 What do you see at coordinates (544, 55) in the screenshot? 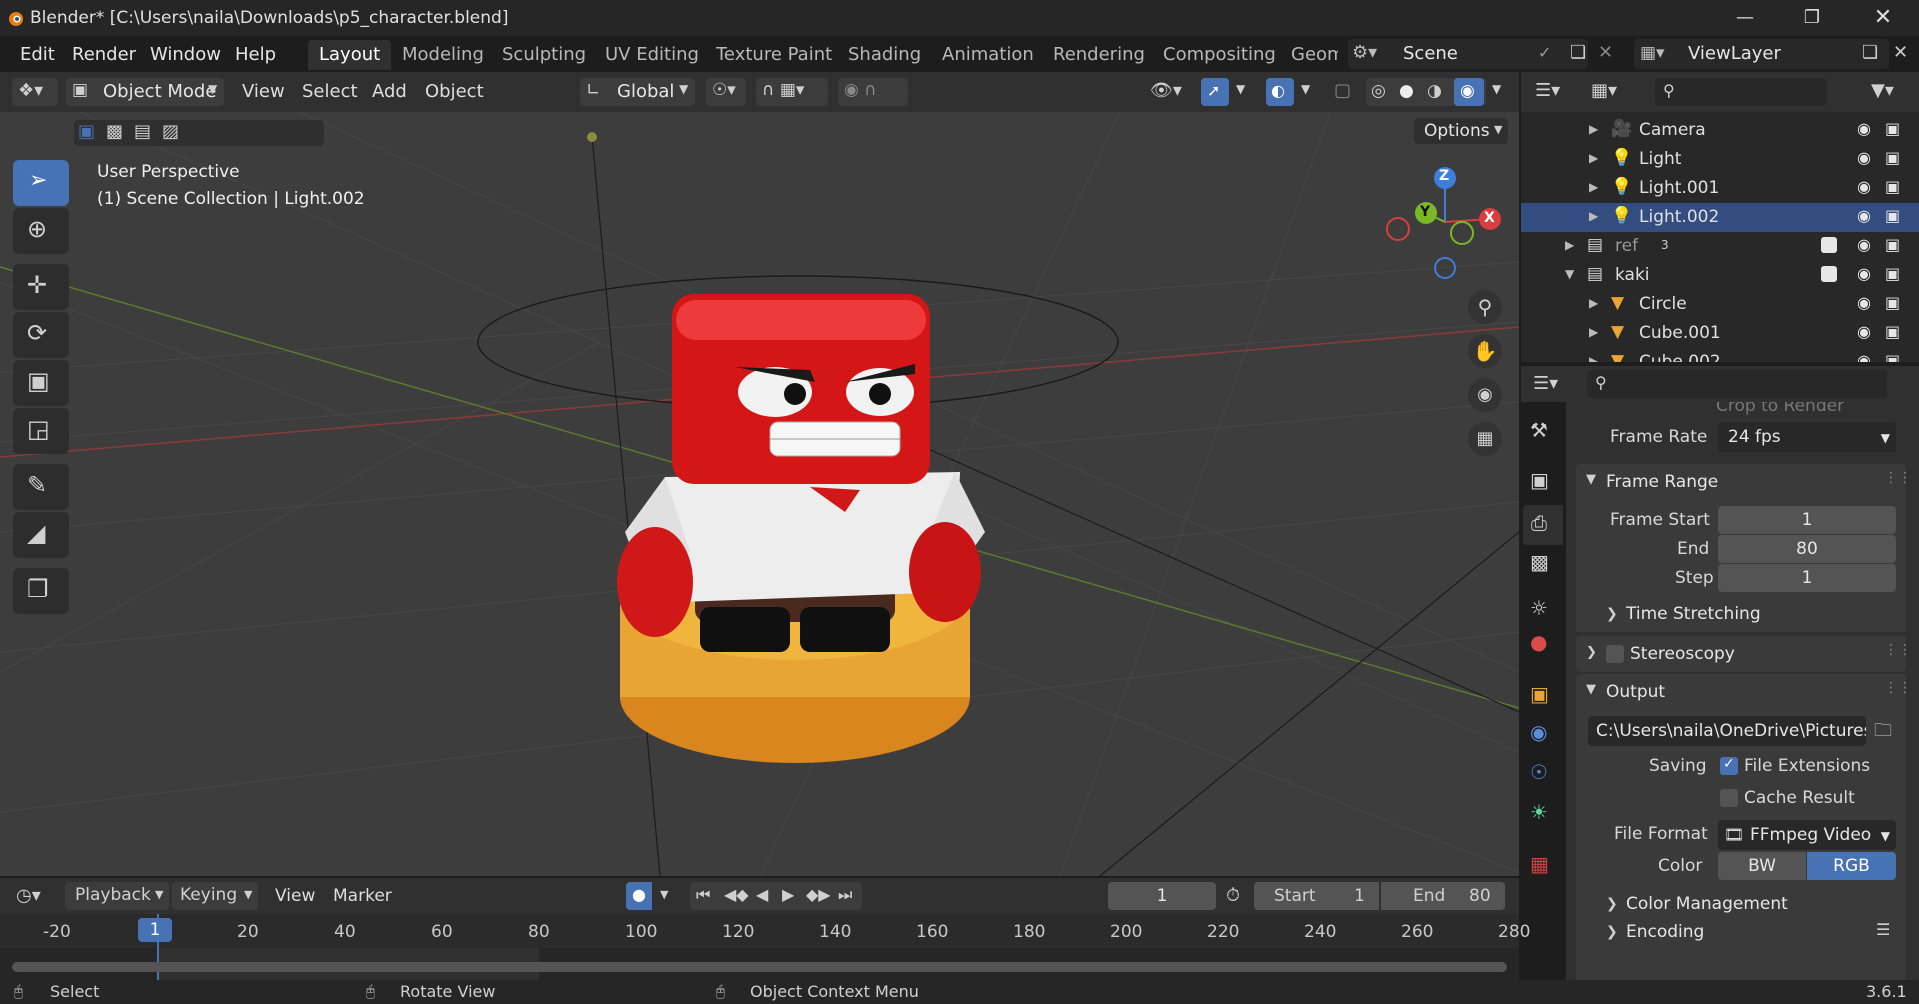
I see `tab-sculpting: Sculpting` at bounding box center [544, 55].